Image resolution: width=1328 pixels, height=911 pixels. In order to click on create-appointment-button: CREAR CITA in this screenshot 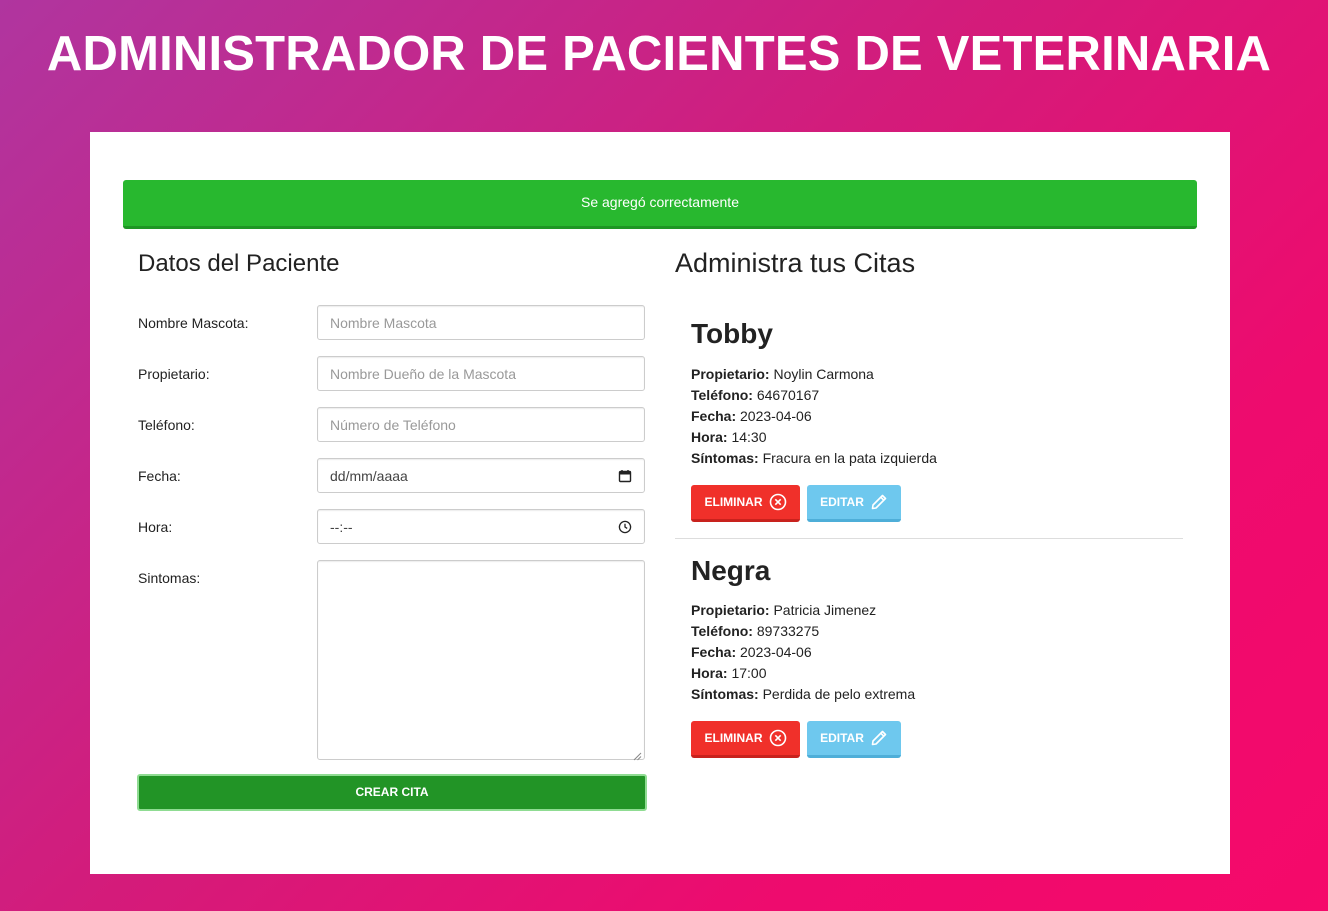, I will do `click(392, 792)`.